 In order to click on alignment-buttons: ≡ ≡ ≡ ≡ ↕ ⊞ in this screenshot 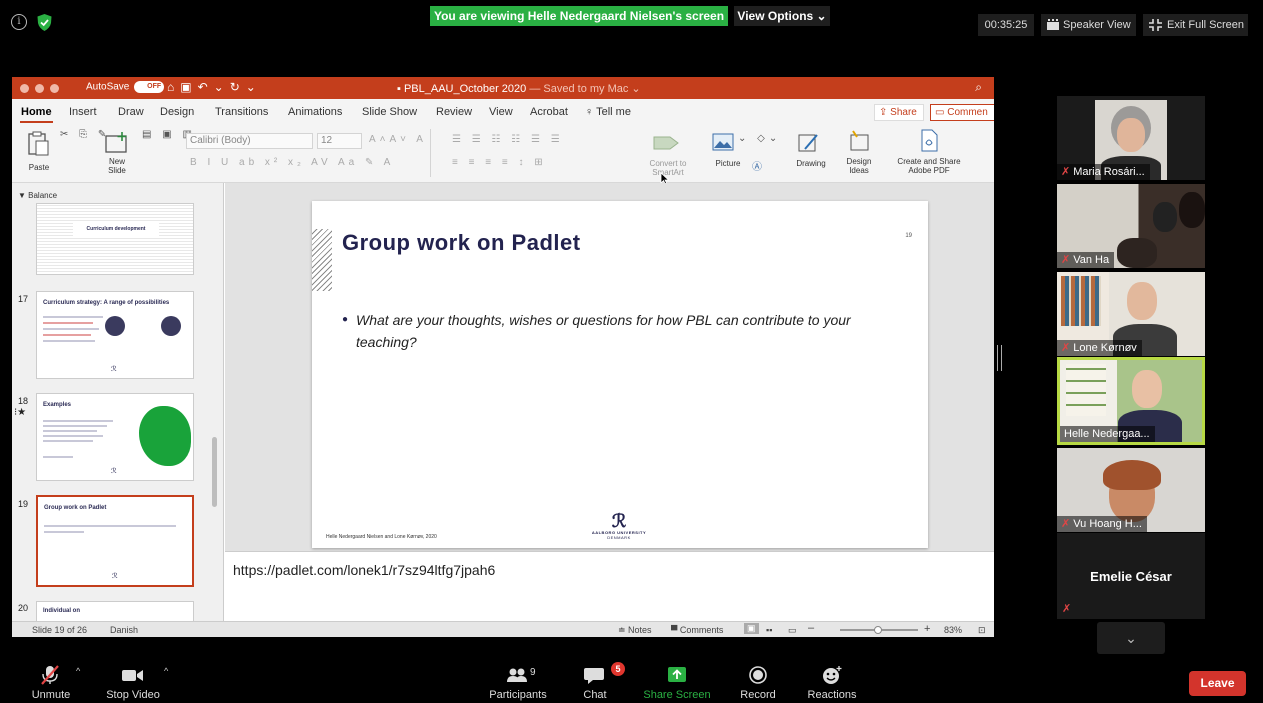, I will do `click(499, 162)`.